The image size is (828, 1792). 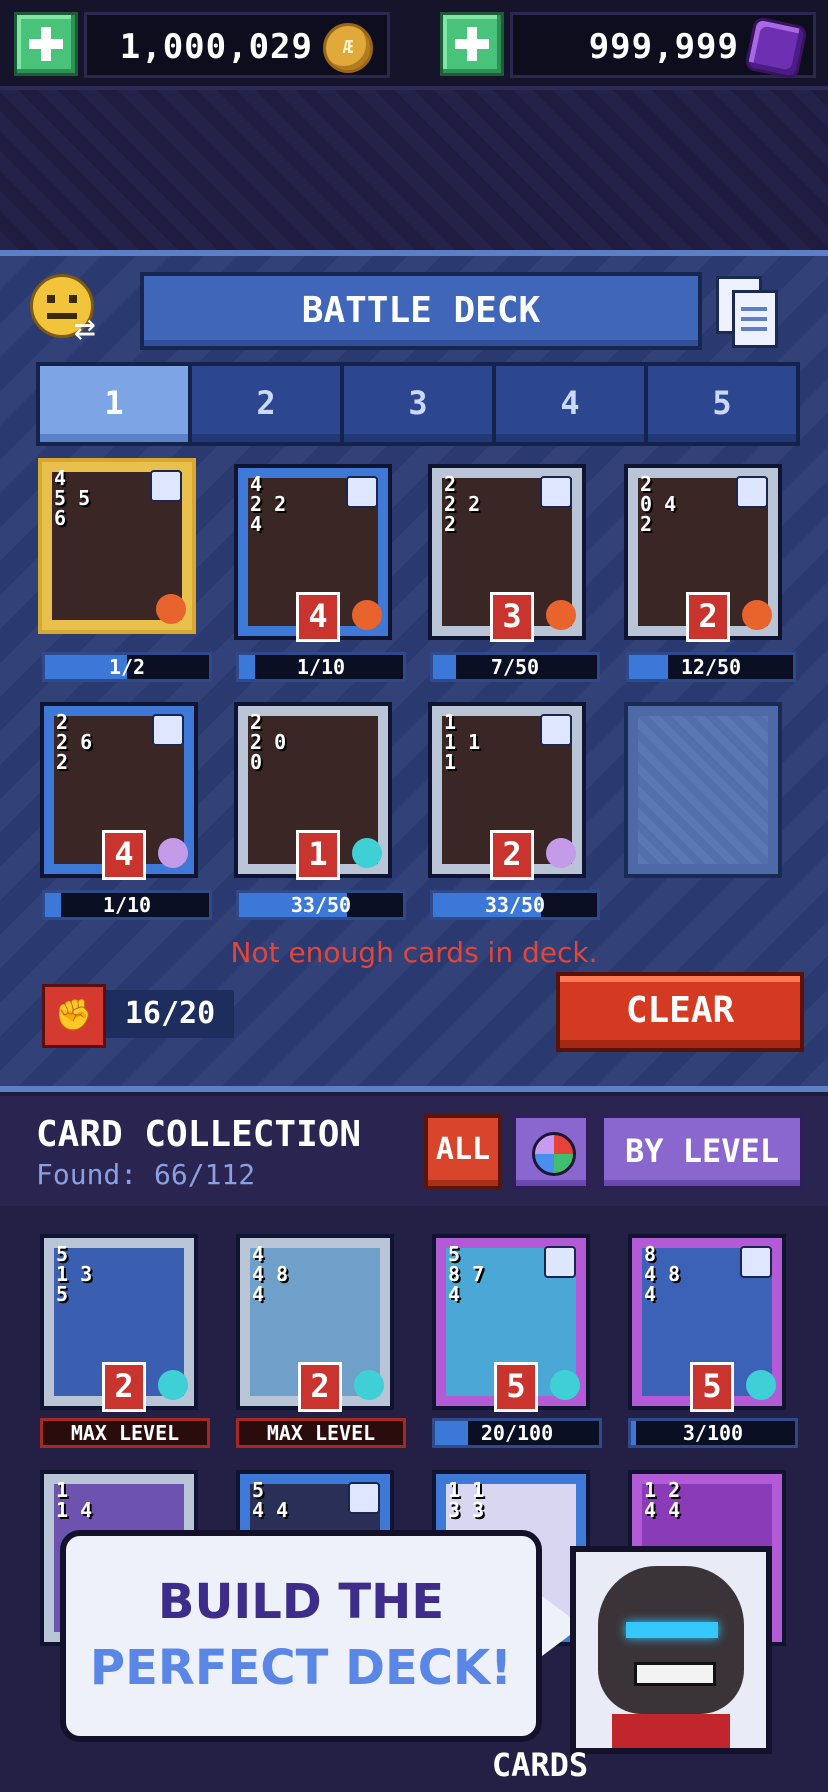 I want to click on tab-deck-4: 4, so click(x=570, y=404).